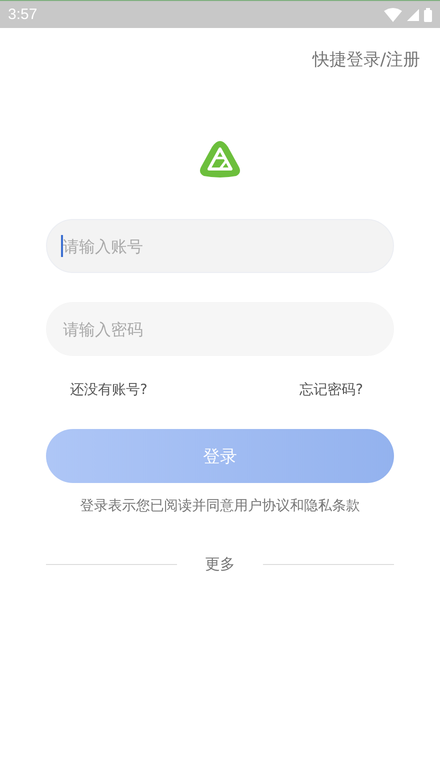  Describe the element at coordinates (62, 246) in the screenshot. I see `text-cursor` at that location.